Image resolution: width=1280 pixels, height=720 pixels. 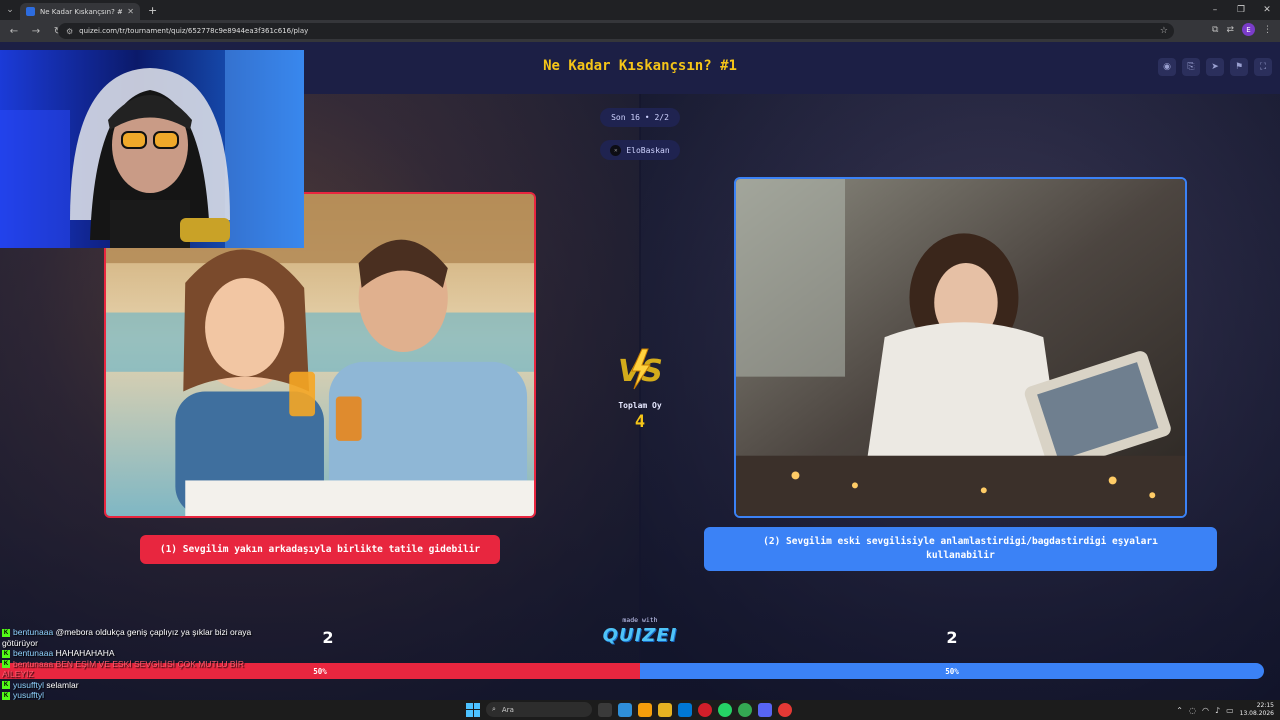 I want to click on webcam-overlay, so click(x=152, y=149).